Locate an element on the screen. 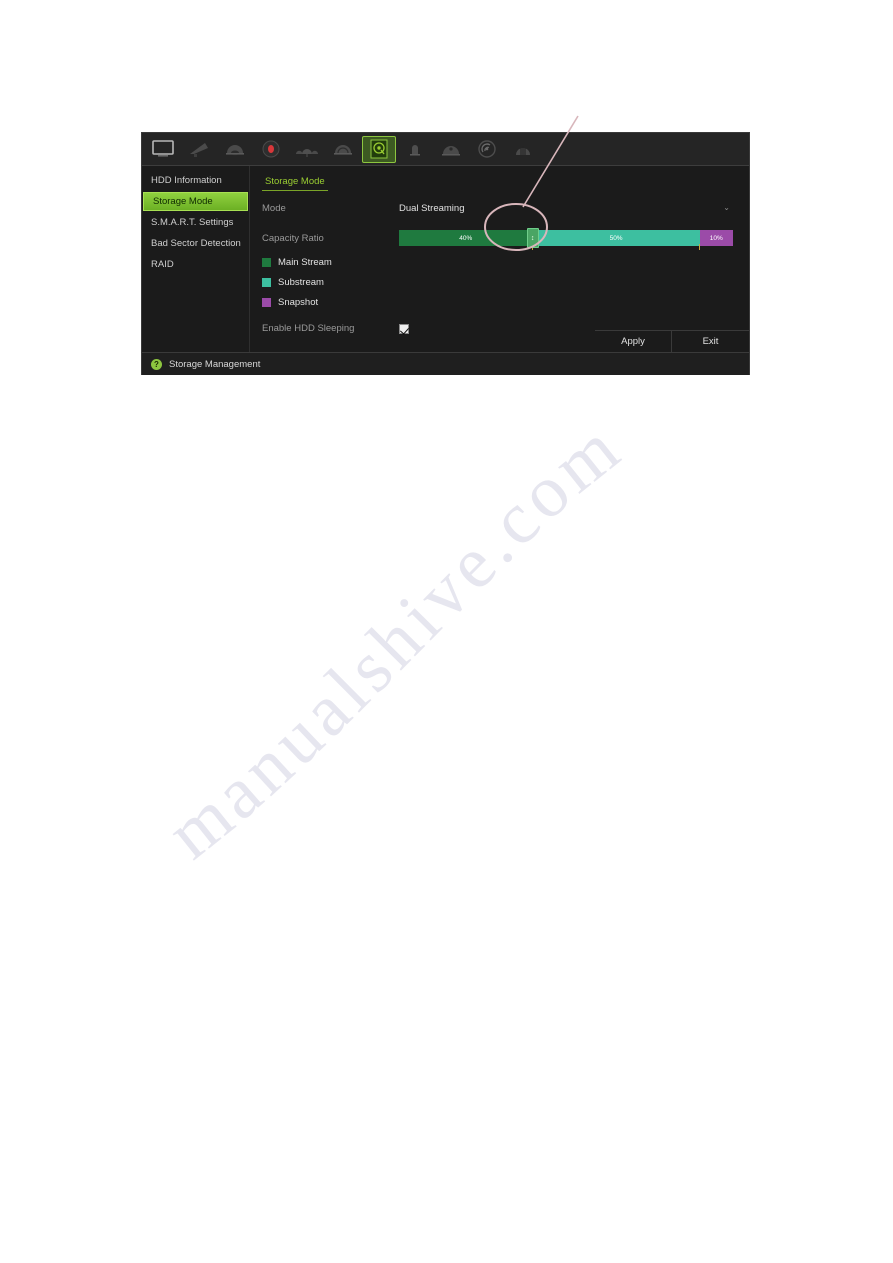  sidebar-item-label: HDD Information is located at coordinates (186, 180).